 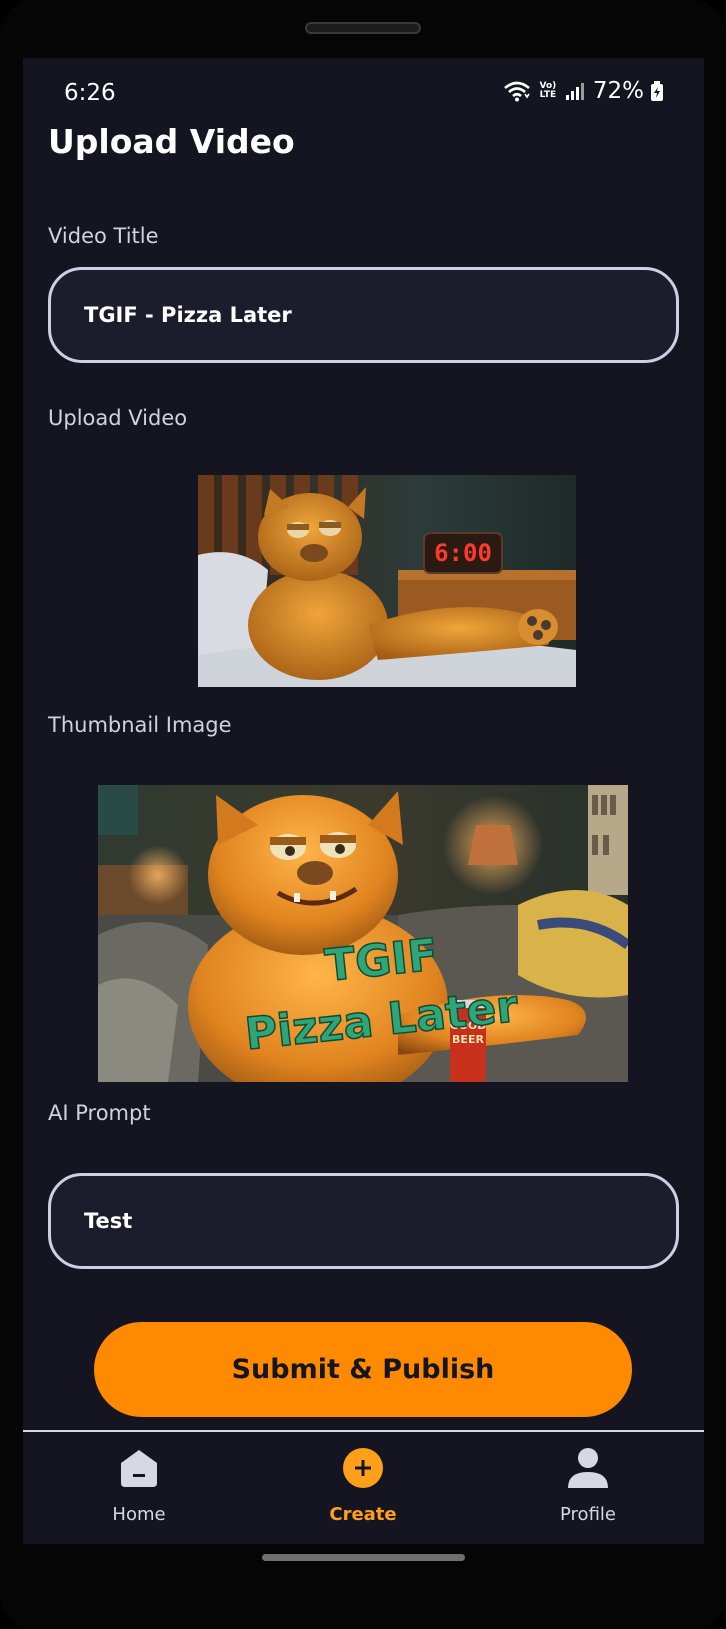 What do you see at coordinates (90, 93) in the screenshot?
I see `status-time: 6:26` at bounding box center [90, 93].